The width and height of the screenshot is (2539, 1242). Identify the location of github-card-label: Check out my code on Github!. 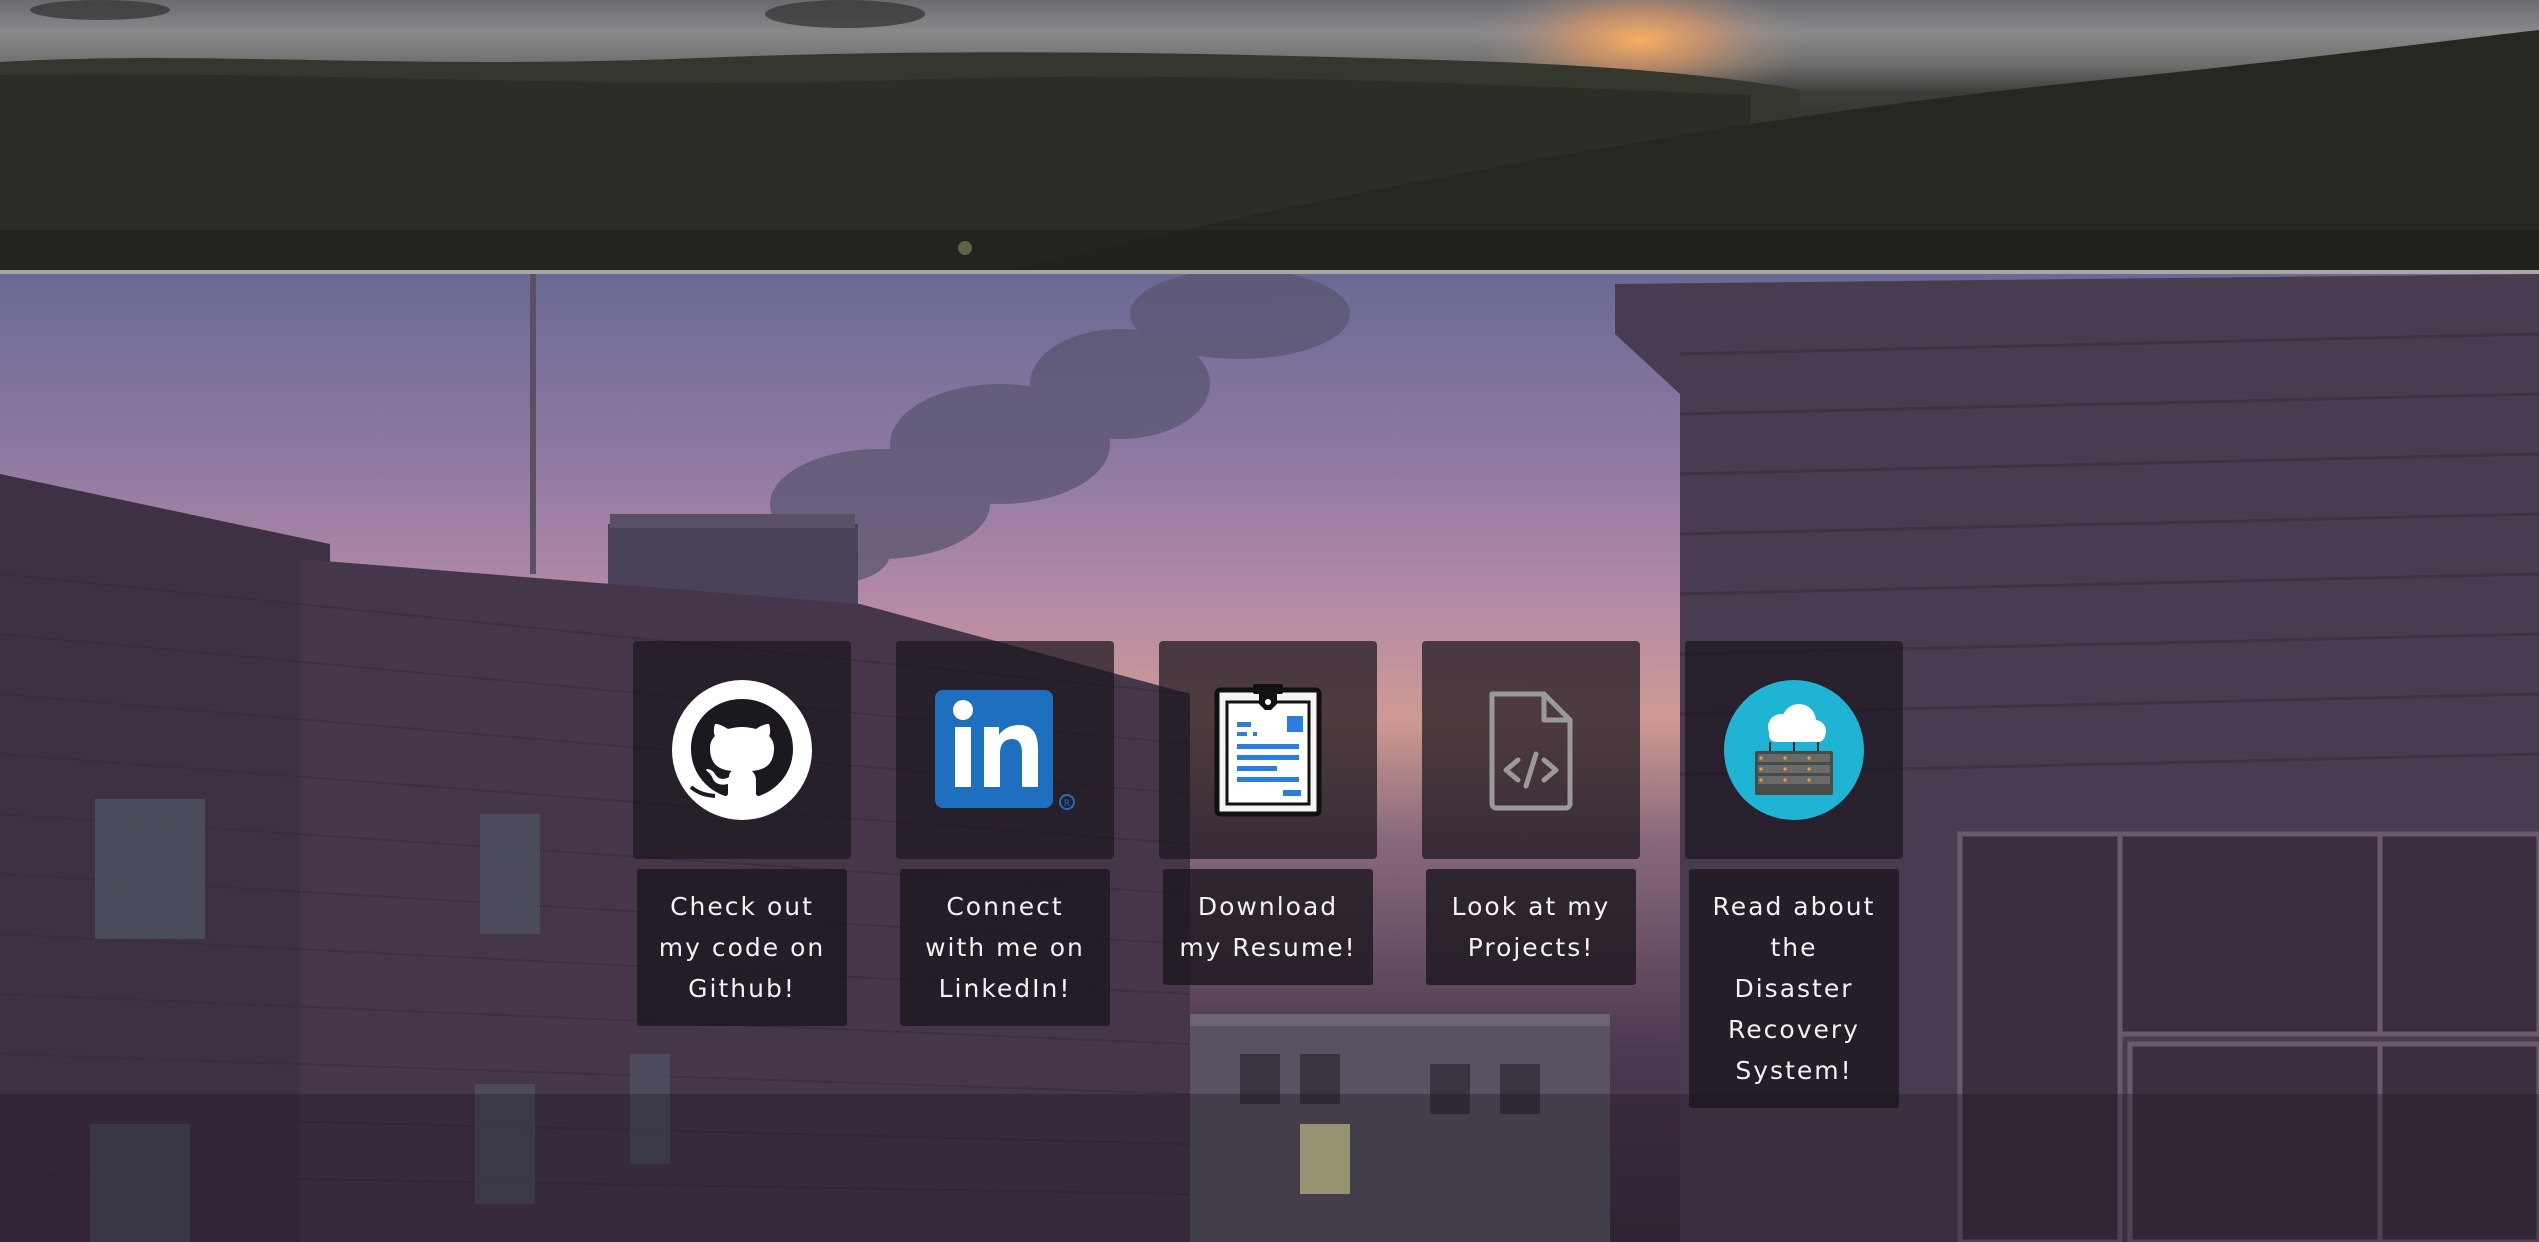
(742, 947).